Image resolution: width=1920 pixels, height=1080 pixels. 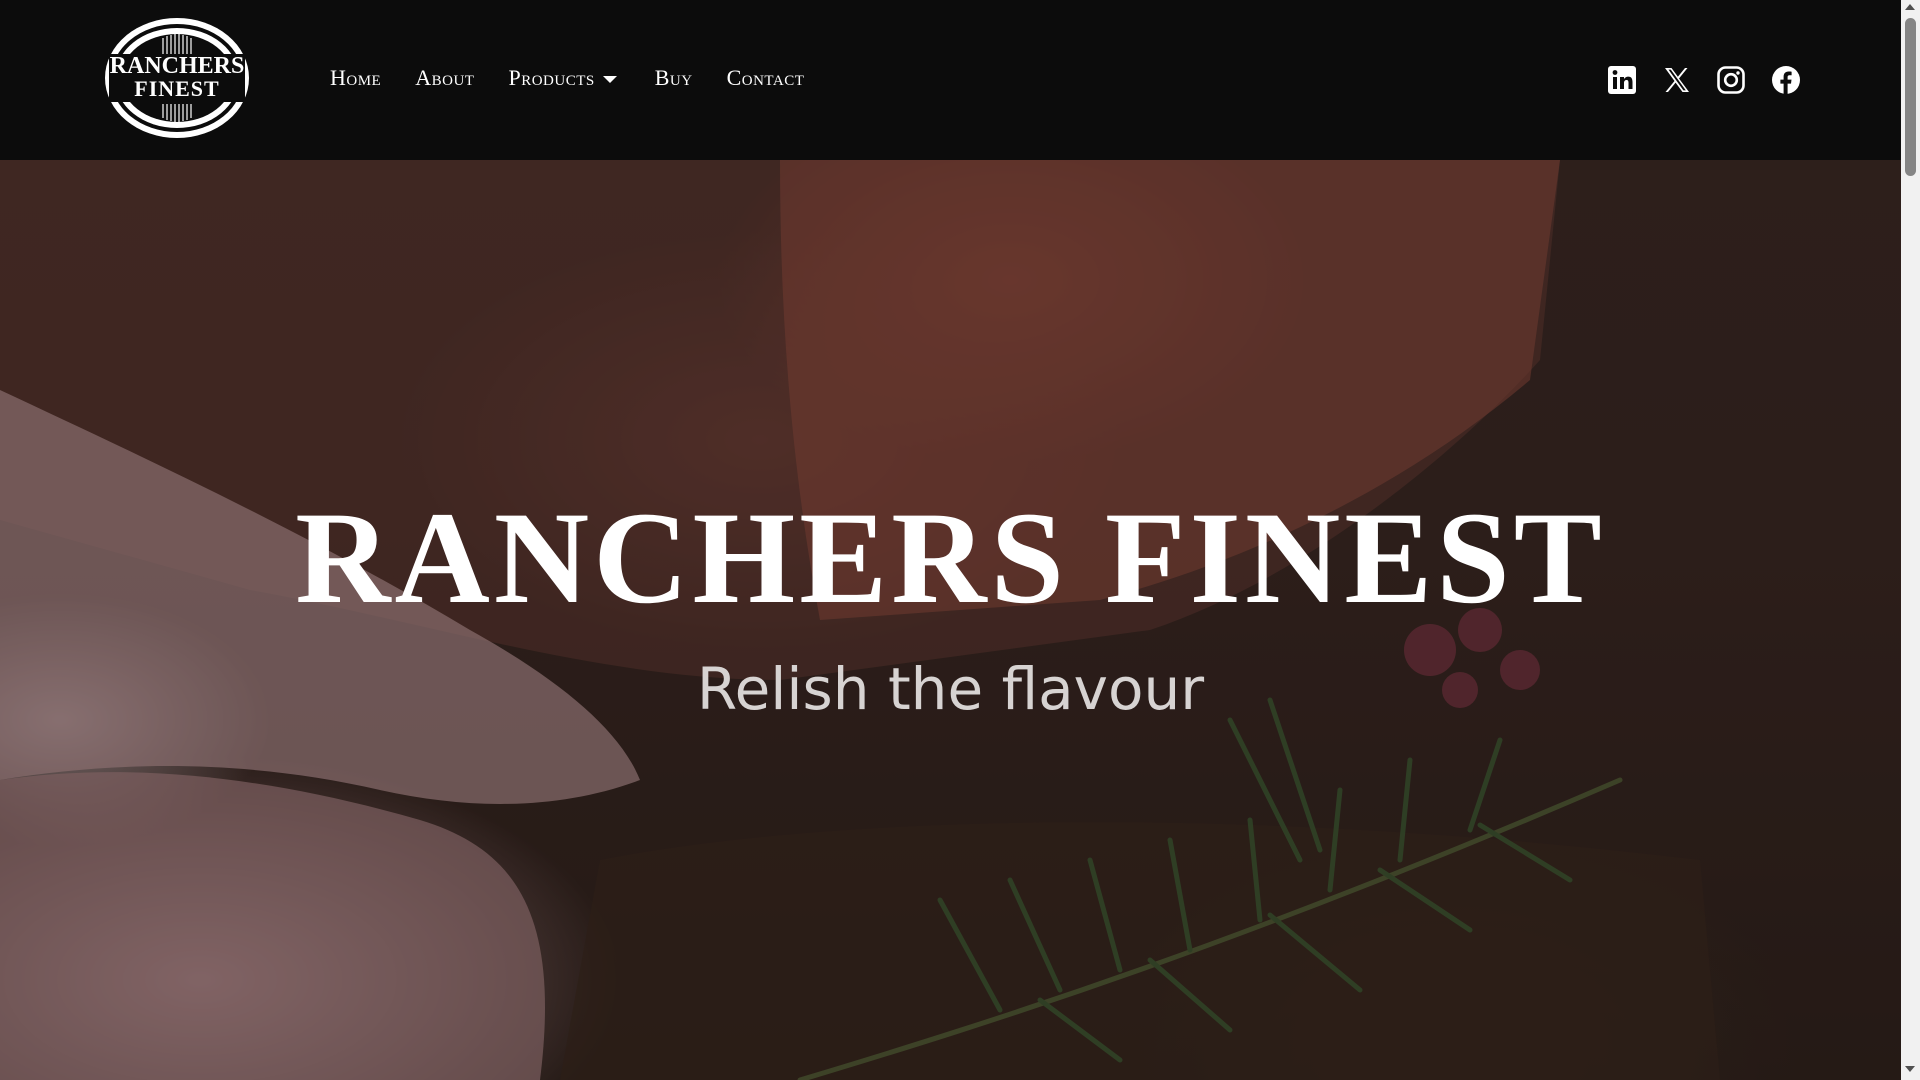 I want to click on brand-logo: RANCHERS FINEST, so click(x=177, y=78).